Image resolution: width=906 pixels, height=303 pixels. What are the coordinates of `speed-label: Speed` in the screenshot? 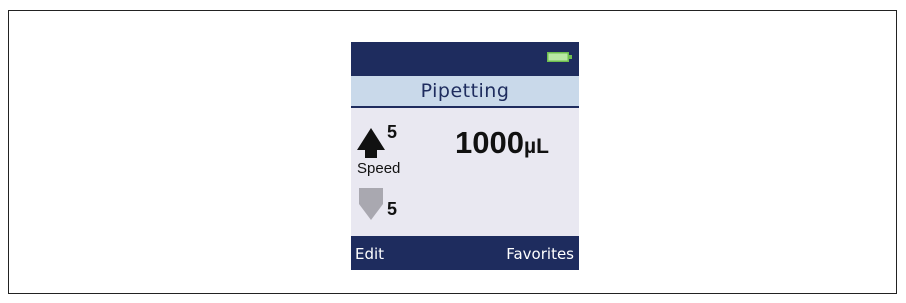 It's located at (379, 168).